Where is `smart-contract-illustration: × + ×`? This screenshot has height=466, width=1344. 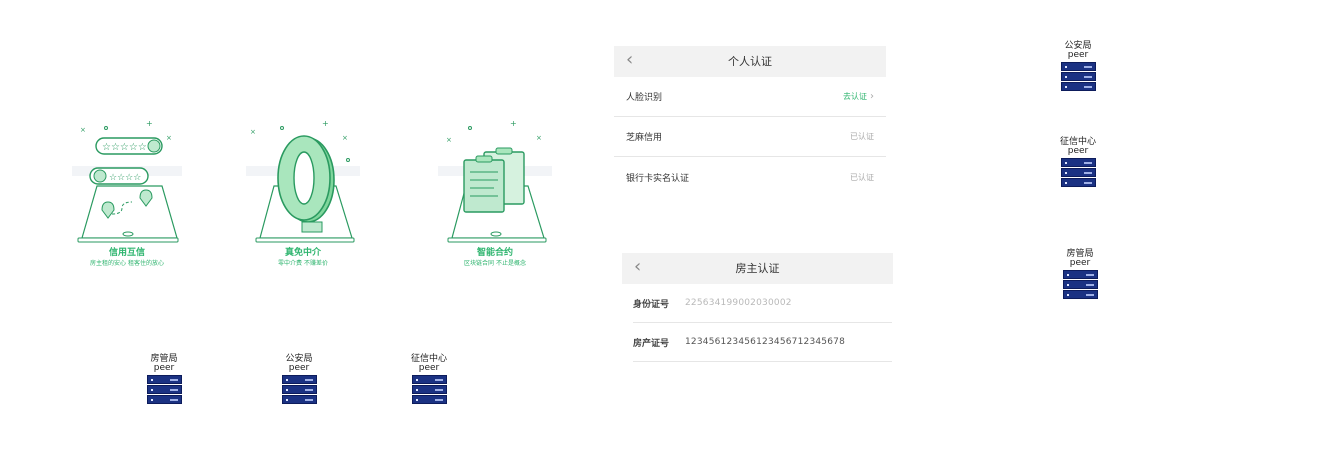 smart-contract-illustration: × + × is located at coordinates (495, 181).